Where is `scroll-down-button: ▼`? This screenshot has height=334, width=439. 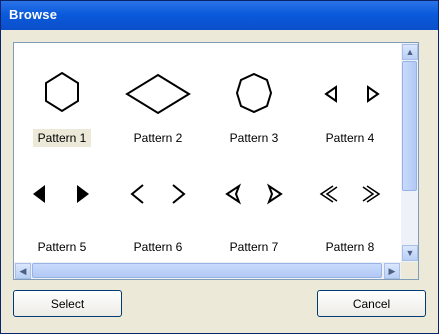 scroll-down-button: ▼ is located at coordinates (410, 253).